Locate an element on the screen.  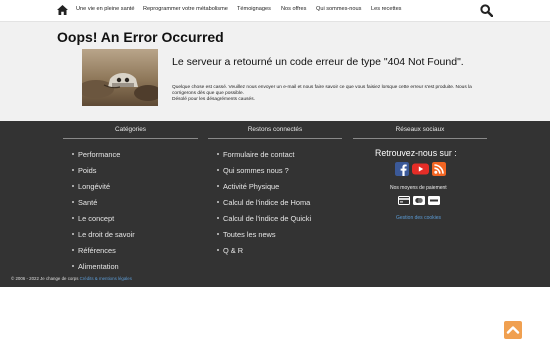
link-label: Poids is located at coordinates (87, 170).